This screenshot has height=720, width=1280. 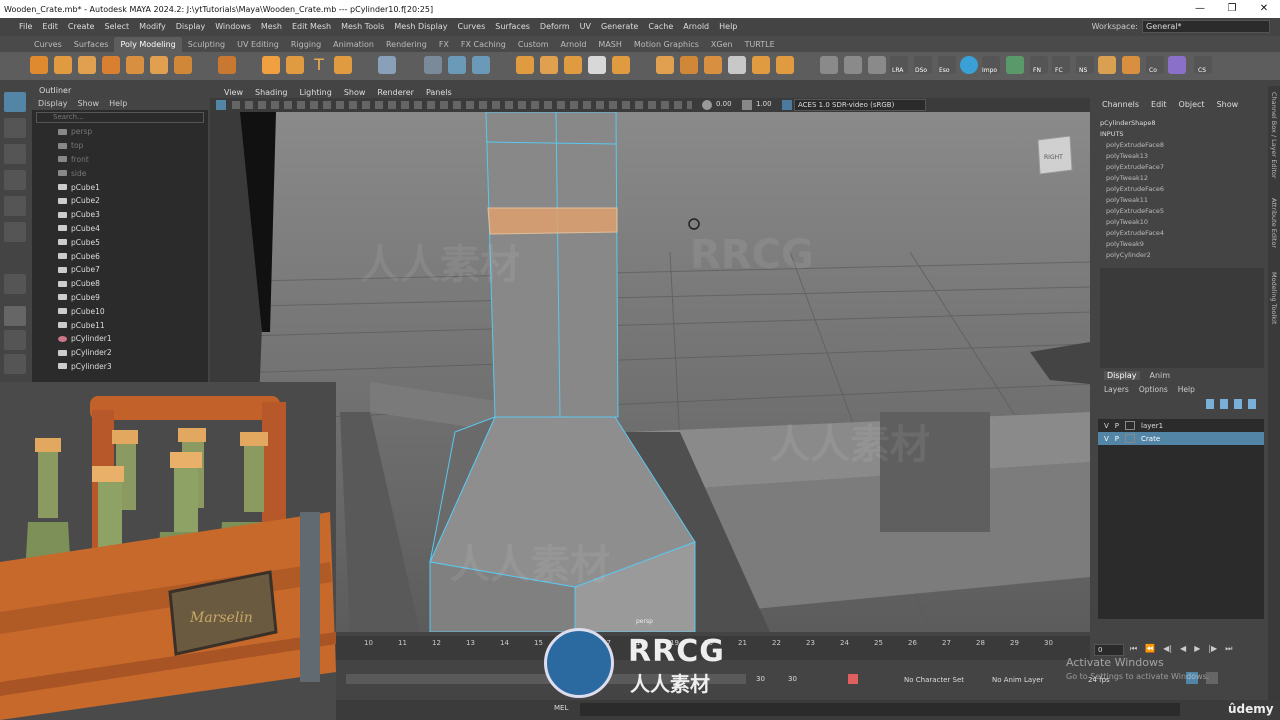 What do you see at coordinates (462, 105) in the screenshot?
I see `viewport-icon-strip` at bounding box center [462, 105].